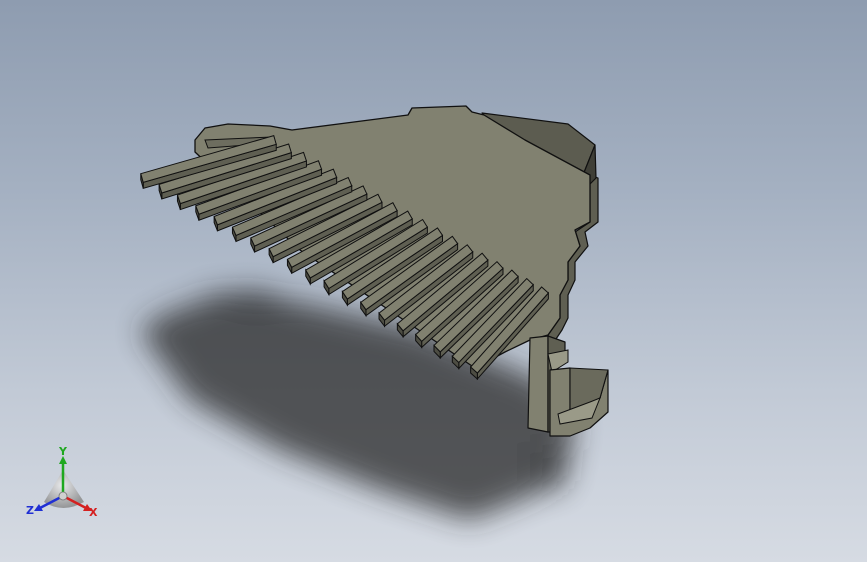 The image size is (867, 562). I want to click on support-leg, so click(538, 384).